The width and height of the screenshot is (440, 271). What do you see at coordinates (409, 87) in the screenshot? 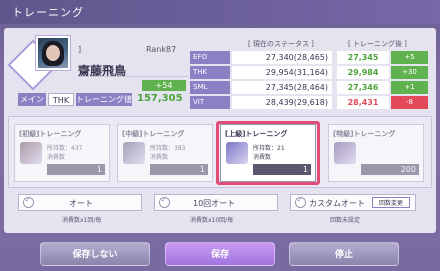
I see `stat-diff: +1` at bounding box center [409, 87].